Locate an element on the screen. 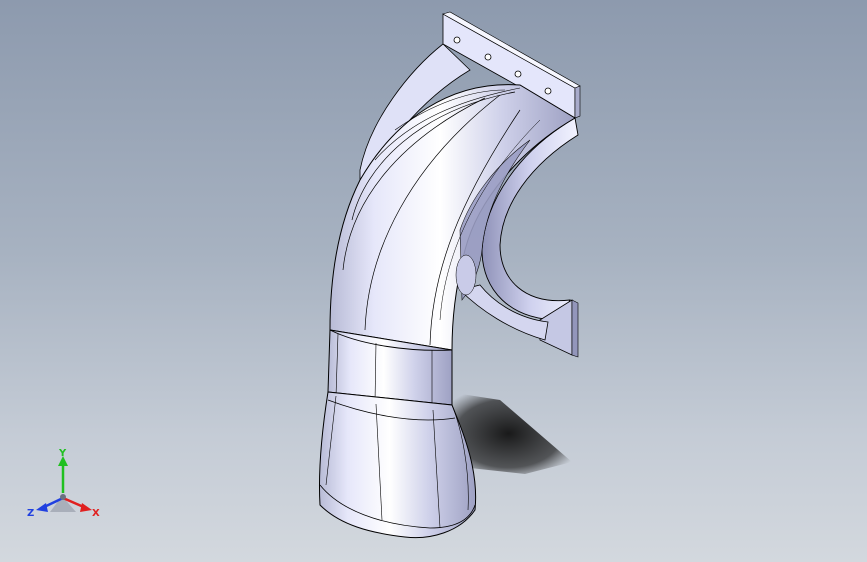 The width and height of the screenshot is (867, 562). y-axis-arrow is located at coordinates (63, 474).